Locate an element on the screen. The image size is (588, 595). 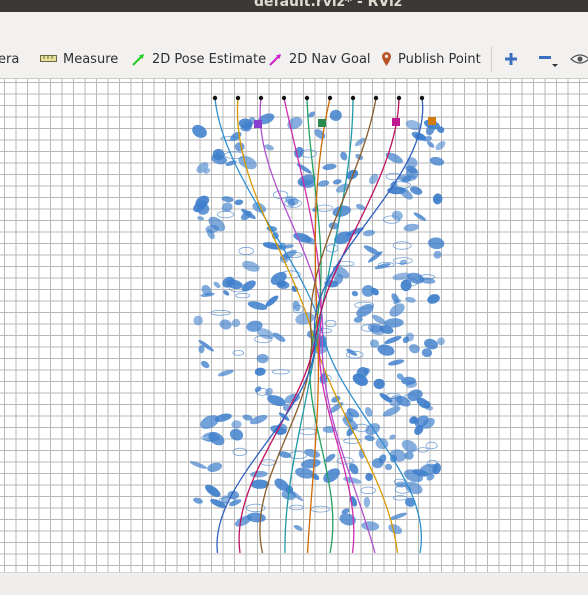
measure-tool-button: Measure is located at coordinates (79, 59).